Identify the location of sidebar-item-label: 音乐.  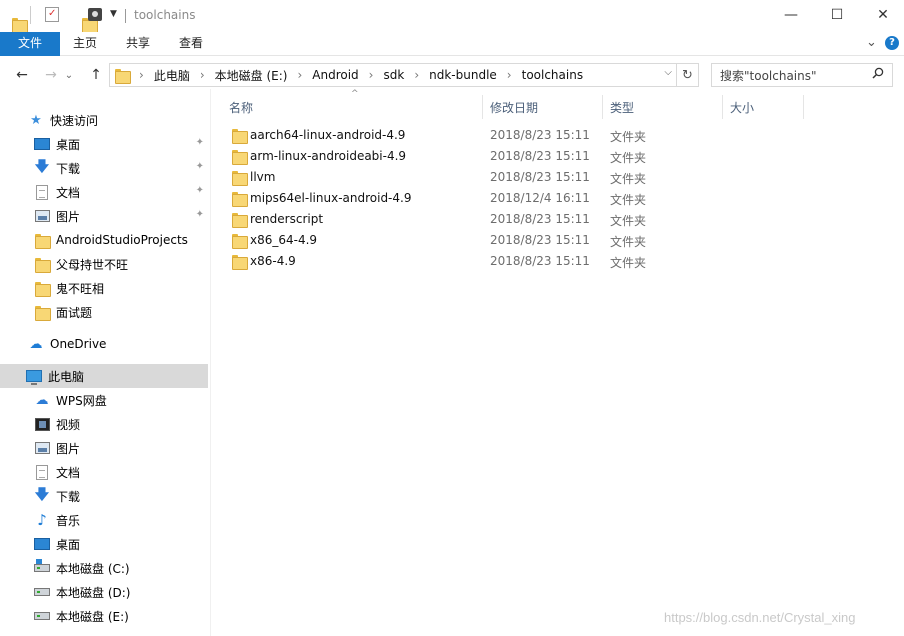
(68, 520).